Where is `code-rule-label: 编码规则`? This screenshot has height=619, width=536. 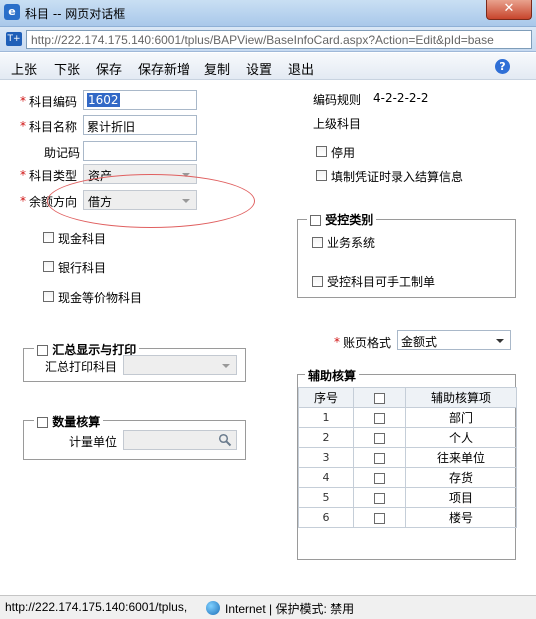 code-rule-label: 编码规则 is located at coordinates (337, 100).